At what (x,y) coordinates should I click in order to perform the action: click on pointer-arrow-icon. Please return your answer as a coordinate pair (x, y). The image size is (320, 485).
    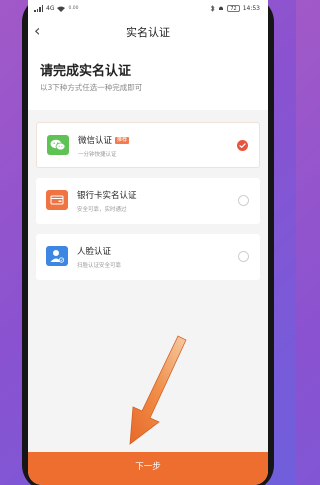
    Looking at the image, I should click on (158, 390).